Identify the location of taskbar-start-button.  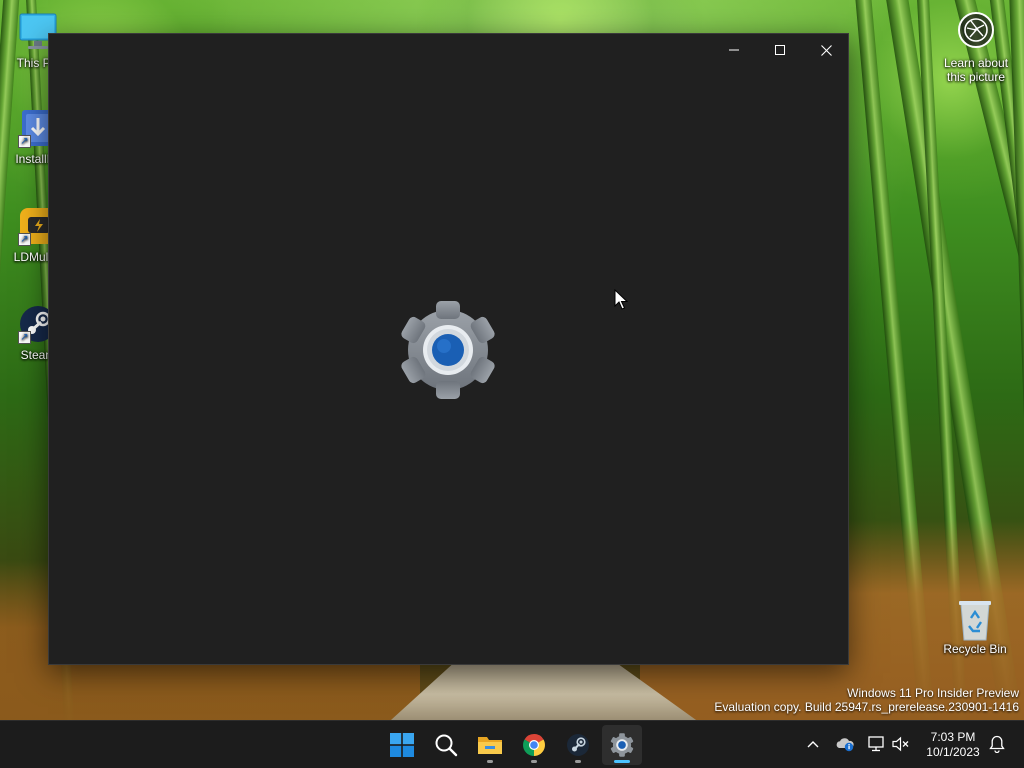
(402, 745).